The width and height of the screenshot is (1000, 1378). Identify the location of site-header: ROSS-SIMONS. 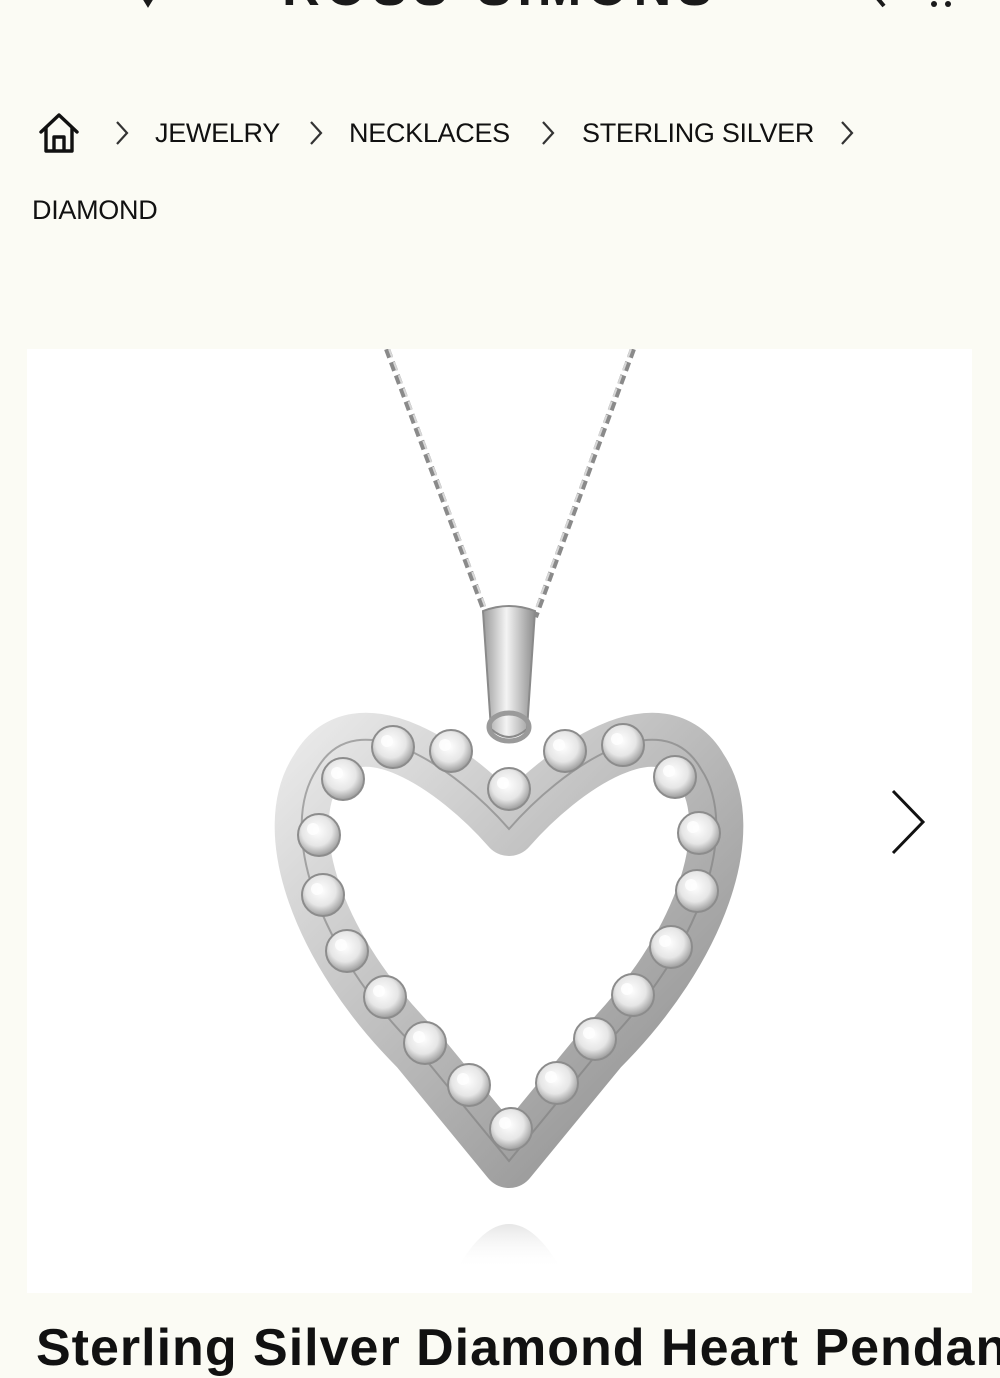
(500, 20).